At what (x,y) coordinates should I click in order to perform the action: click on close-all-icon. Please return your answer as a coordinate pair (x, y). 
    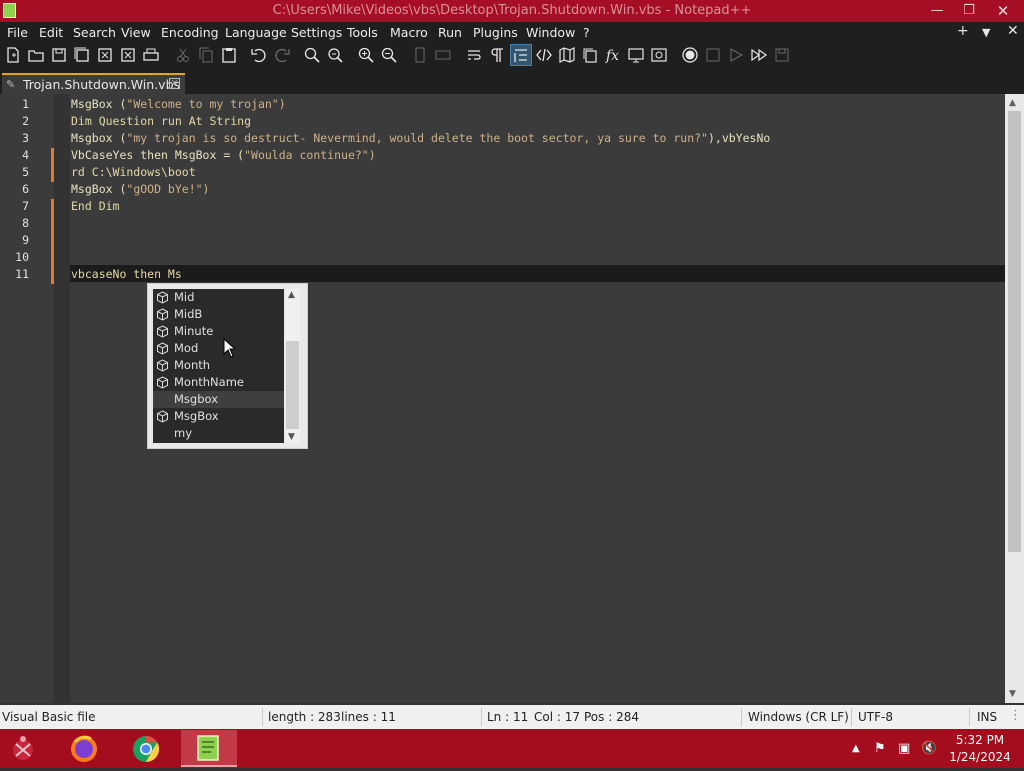
    Looking at the image, I should click on (128, 55).